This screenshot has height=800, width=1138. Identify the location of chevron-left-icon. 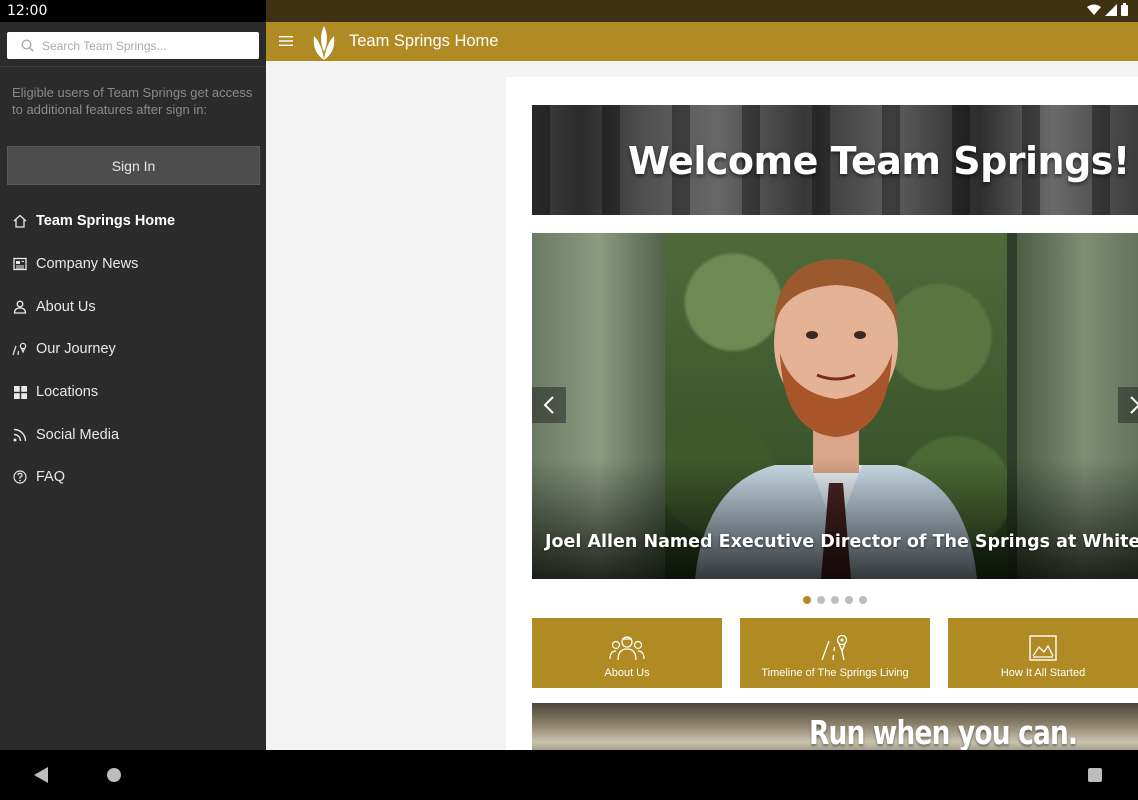
(548, 405).